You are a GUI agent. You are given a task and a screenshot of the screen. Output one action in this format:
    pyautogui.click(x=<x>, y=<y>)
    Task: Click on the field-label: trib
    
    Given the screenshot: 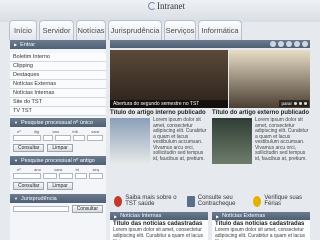 What is the action you would take?
    pyautogui.click(x=75, y=131)
    